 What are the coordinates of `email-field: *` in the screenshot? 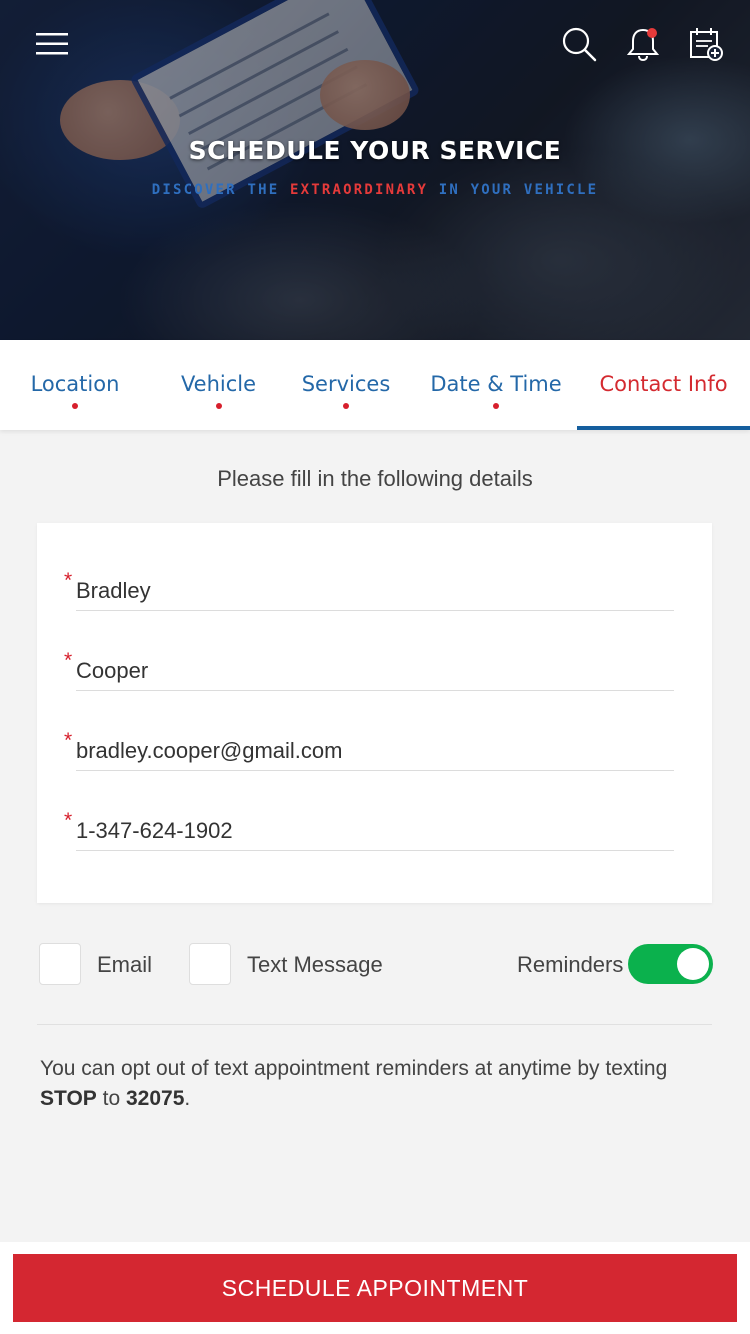 It's located at (369, 752).